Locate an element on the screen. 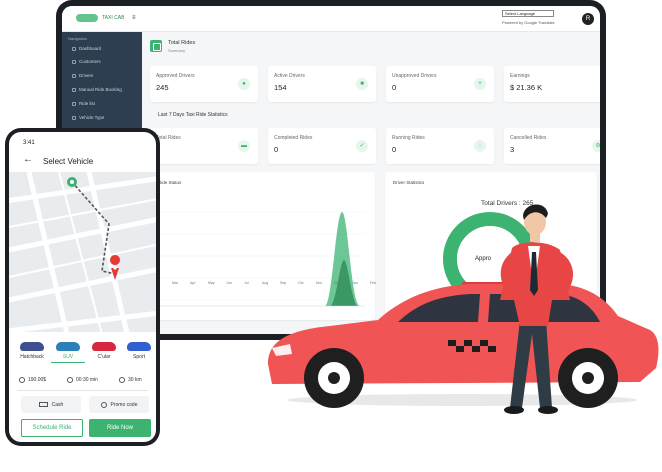 The height and width of the screenshot is (472, 662). x-tick-label: Dec is located at coordinates (337, 283).